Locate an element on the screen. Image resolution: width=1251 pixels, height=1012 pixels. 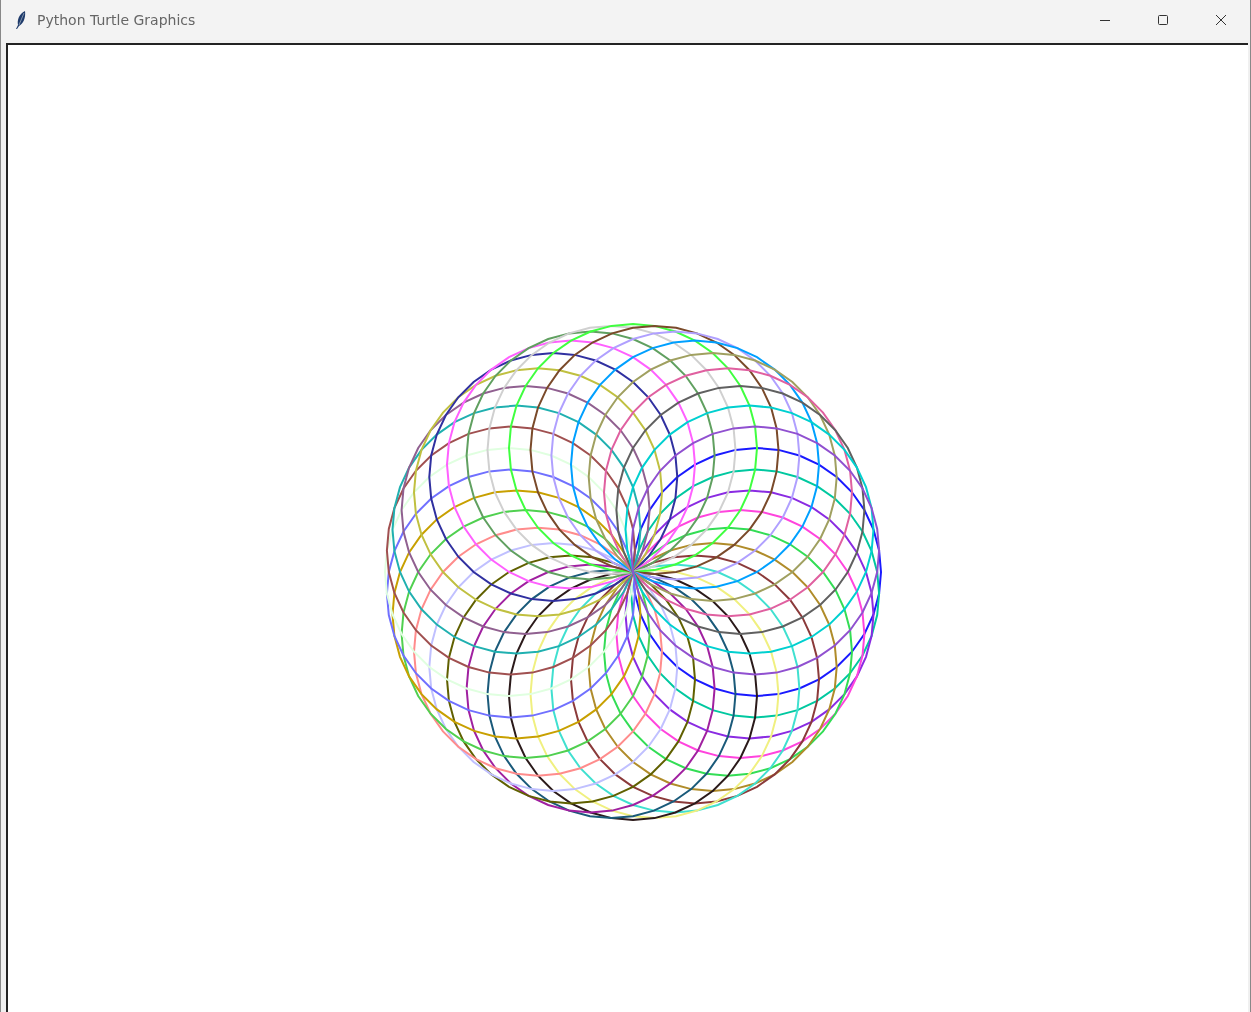
window-title: Python Turtle Graphics is located at coordinates (116, 20).